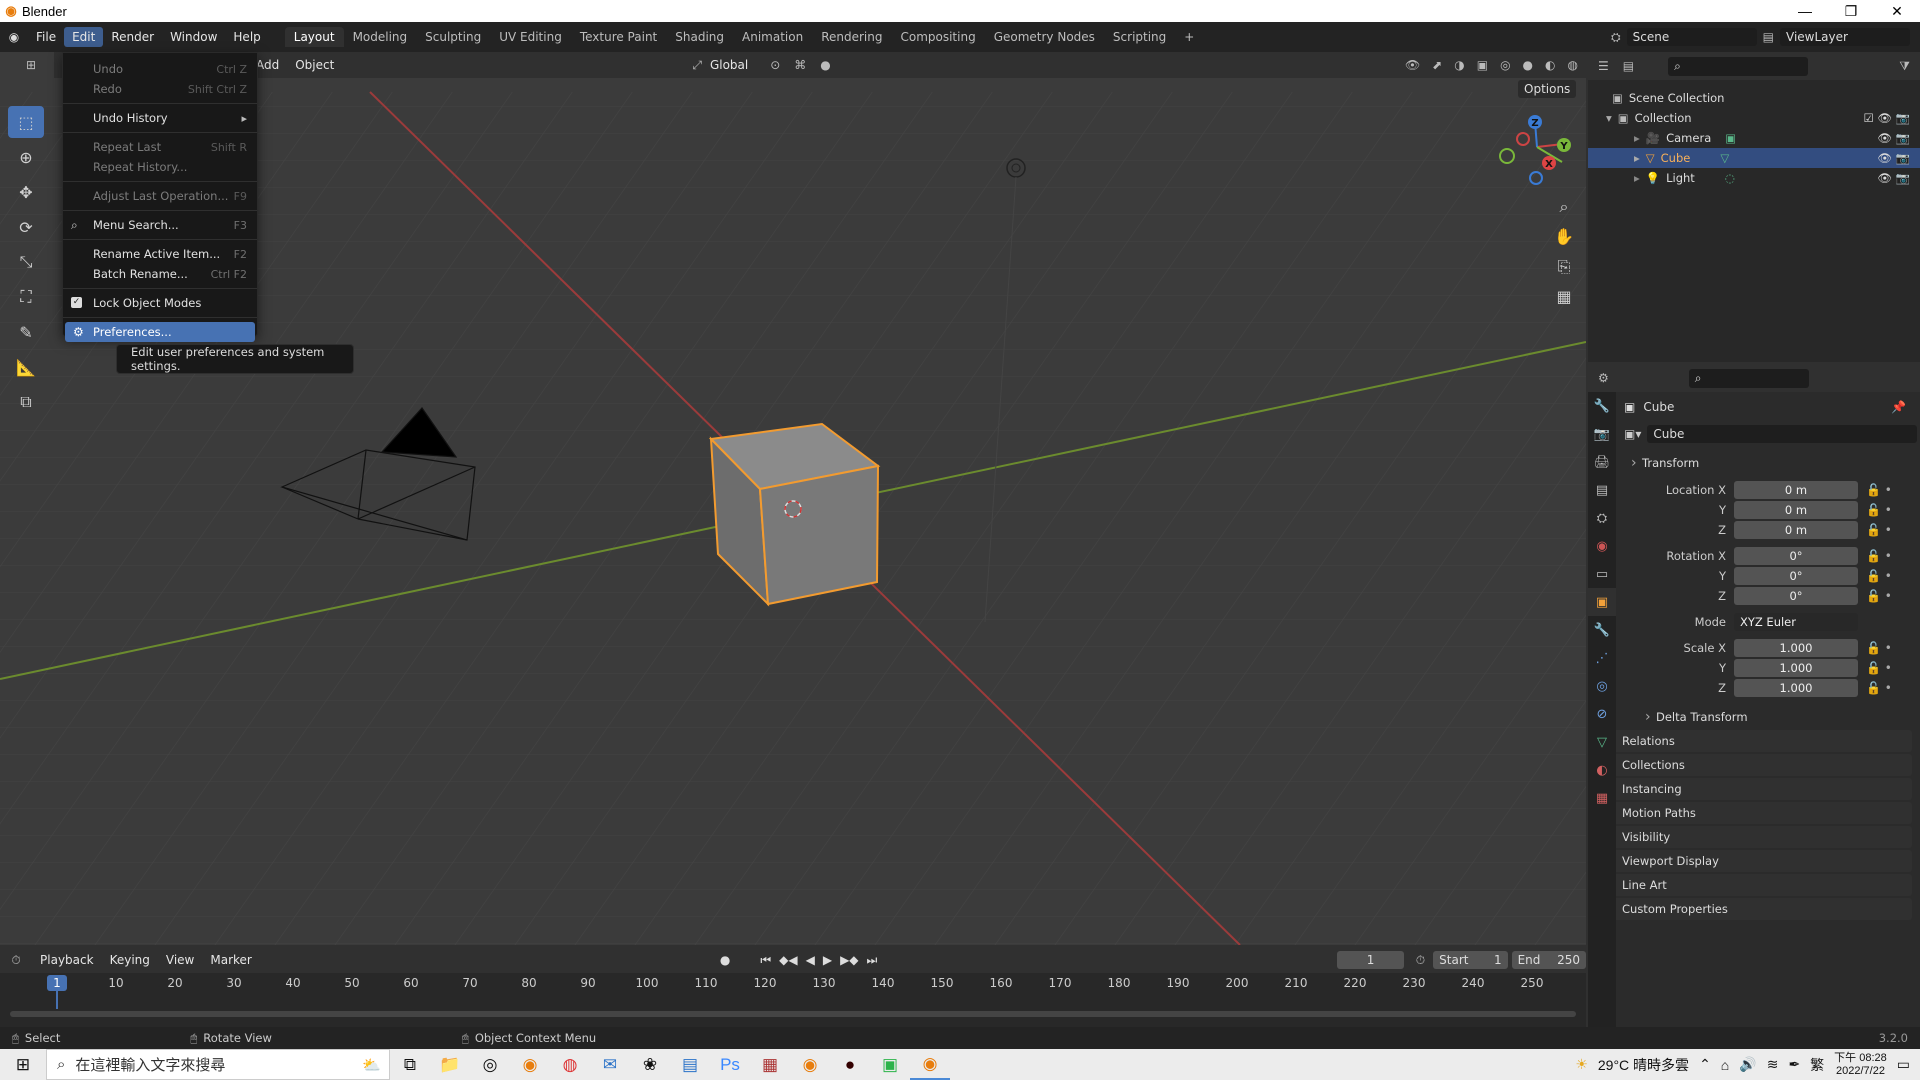 This screenshot has width=1920, height=1080. What do you see at coordinates (23, 1064) in the screenshot?
I see `windows-start-icon: ⊞` at bounding box center [23, 1064].